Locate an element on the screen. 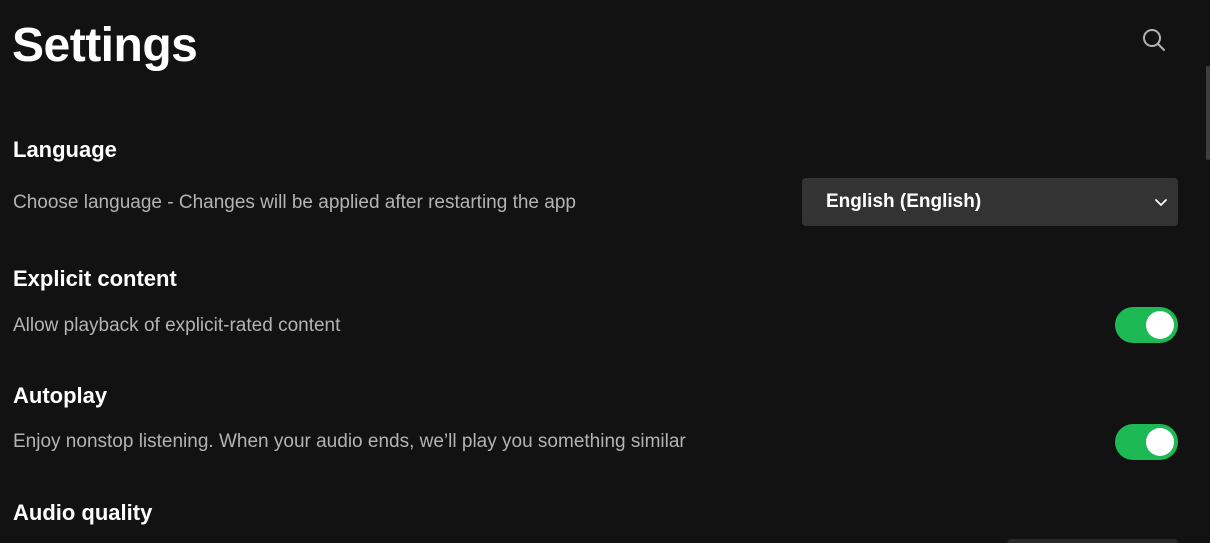 The image size is (1210, 543). search-button is located at coordinates (1154, 40).